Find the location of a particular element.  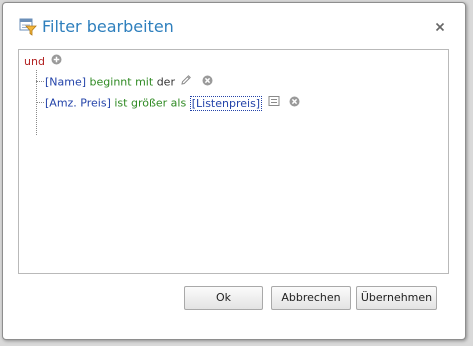

filter-edit-icon is located at coordinates (28, 27).